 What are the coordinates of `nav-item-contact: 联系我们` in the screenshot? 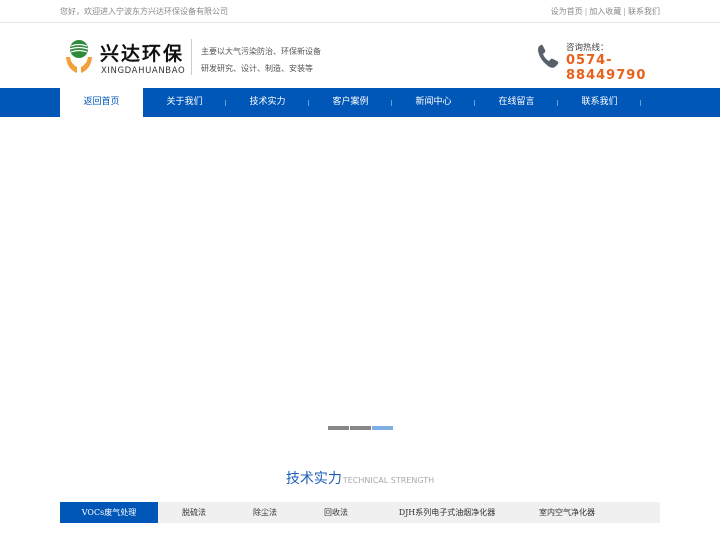 It's located at (599, 102).